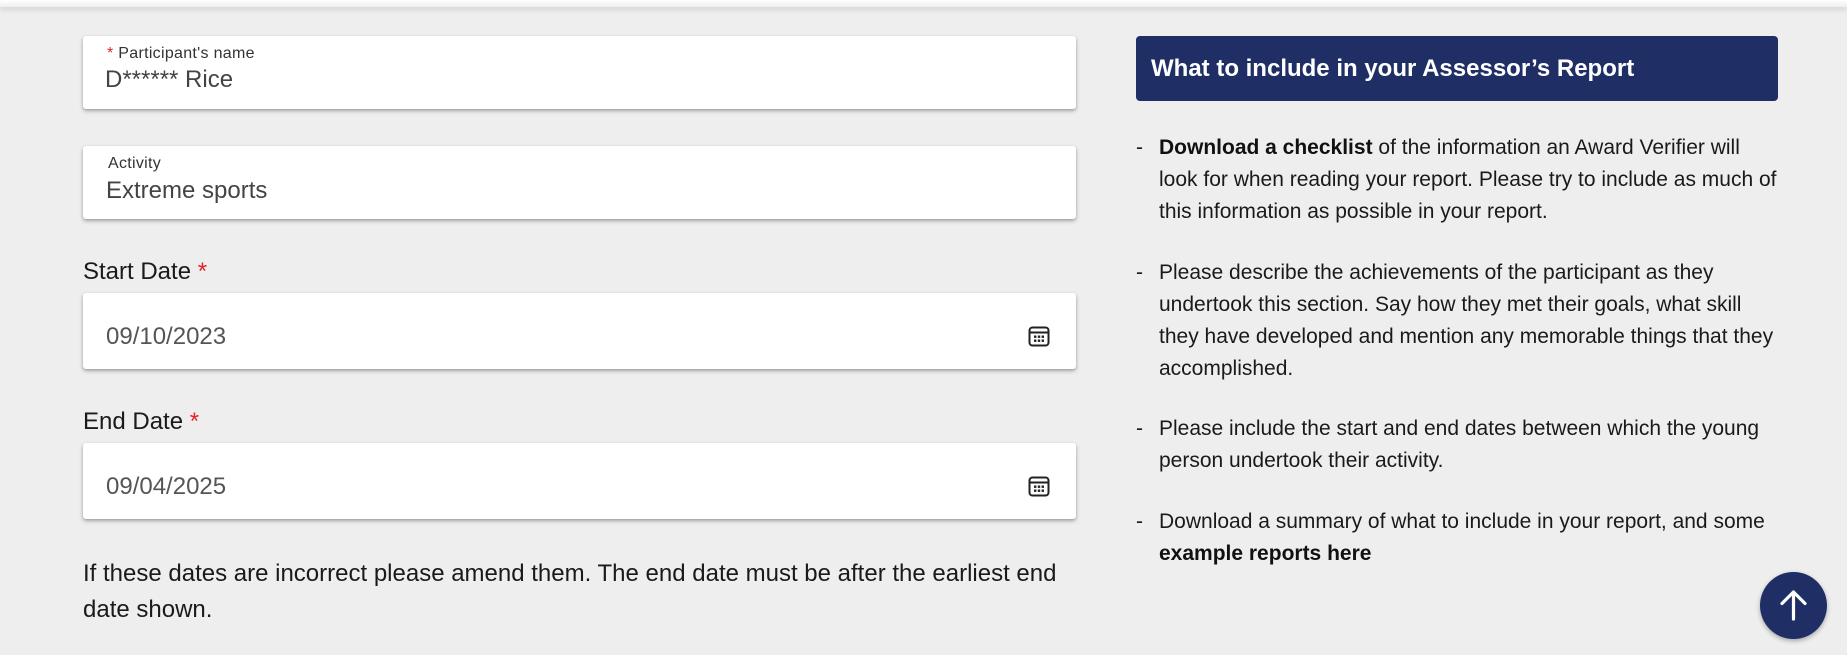 This screenshot has width=1847, height=655. I want to click on start-date-value: 09/10/2023, so click(166, 336).